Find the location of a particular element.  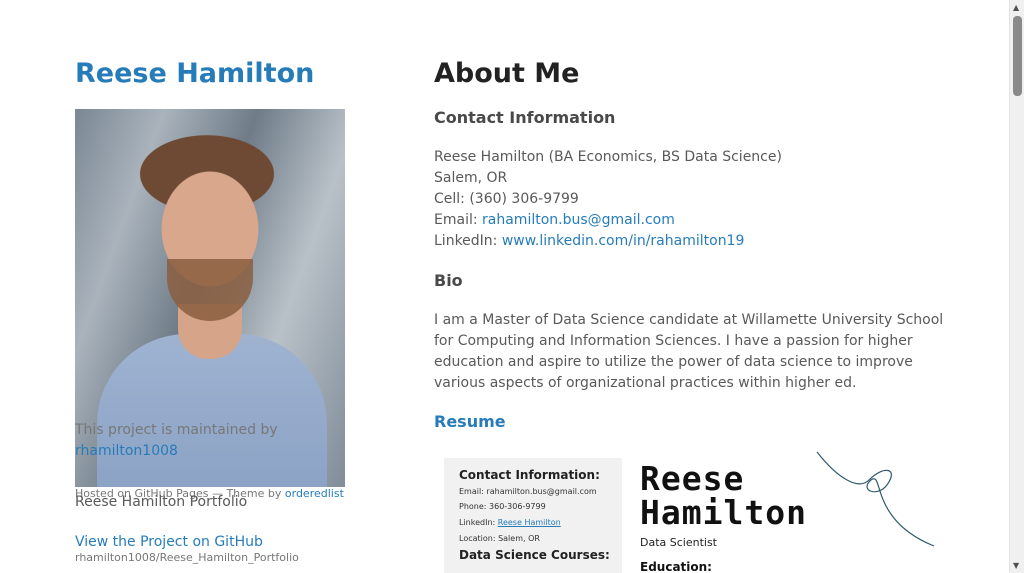

contact-location: Salem, OR is located at coordinates (471, 178).